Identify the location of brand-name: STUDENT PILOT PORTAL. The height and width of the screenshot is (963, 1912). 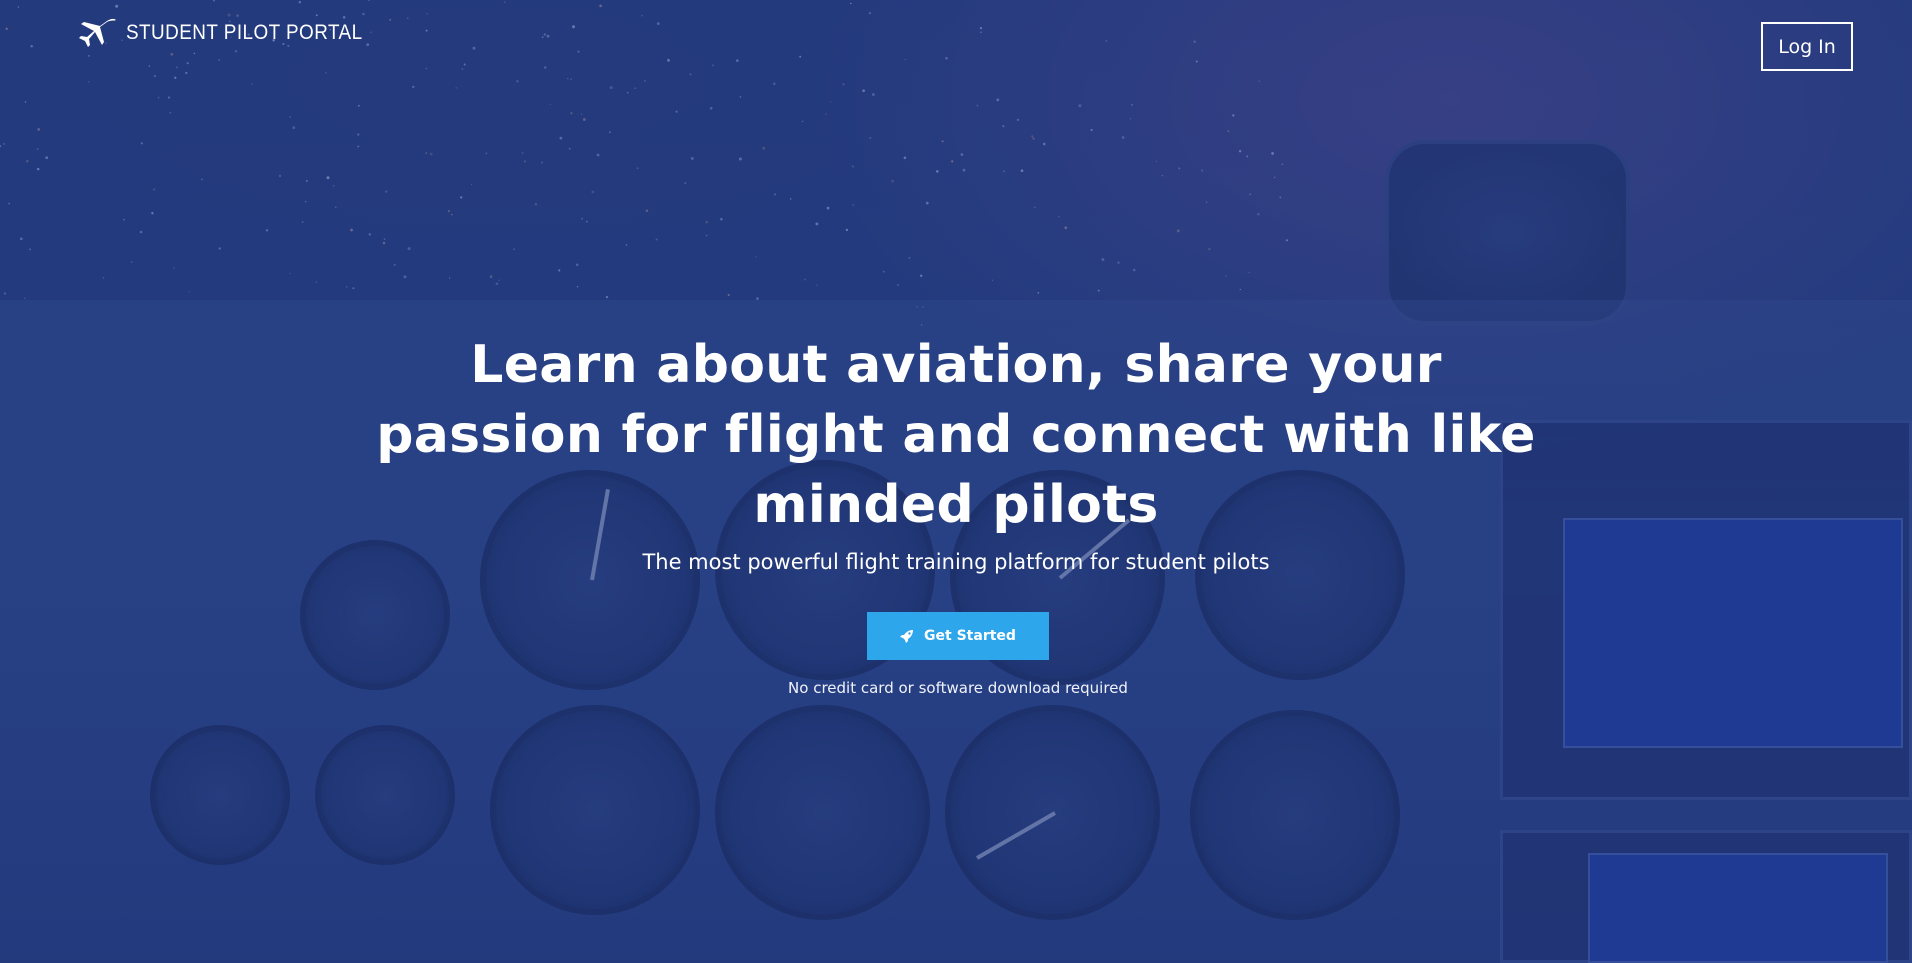
(244, 32).